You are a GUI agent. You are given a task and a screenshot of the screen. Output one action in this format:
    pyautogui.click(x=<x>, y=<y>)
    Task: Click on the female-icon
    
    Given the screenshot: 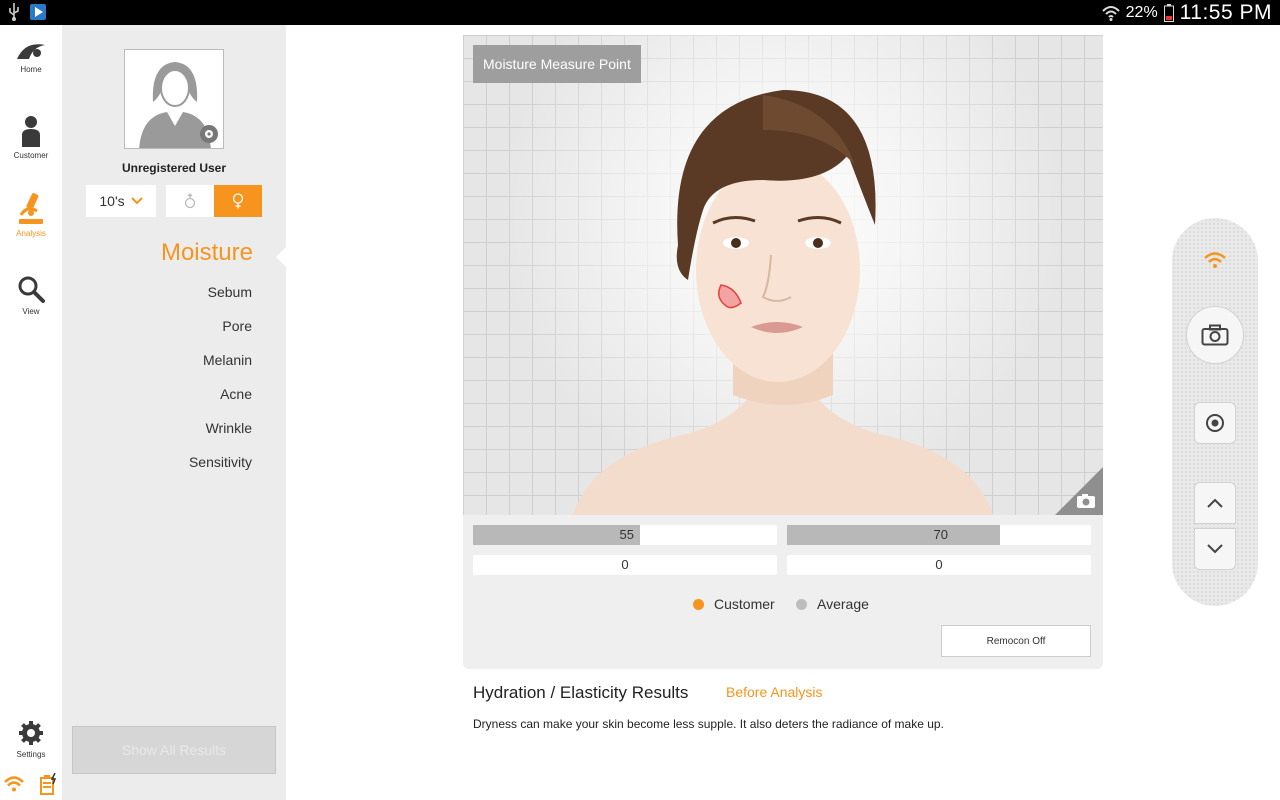 What is the action you would take?
    pyautogui.click(x=238, y=201)
    